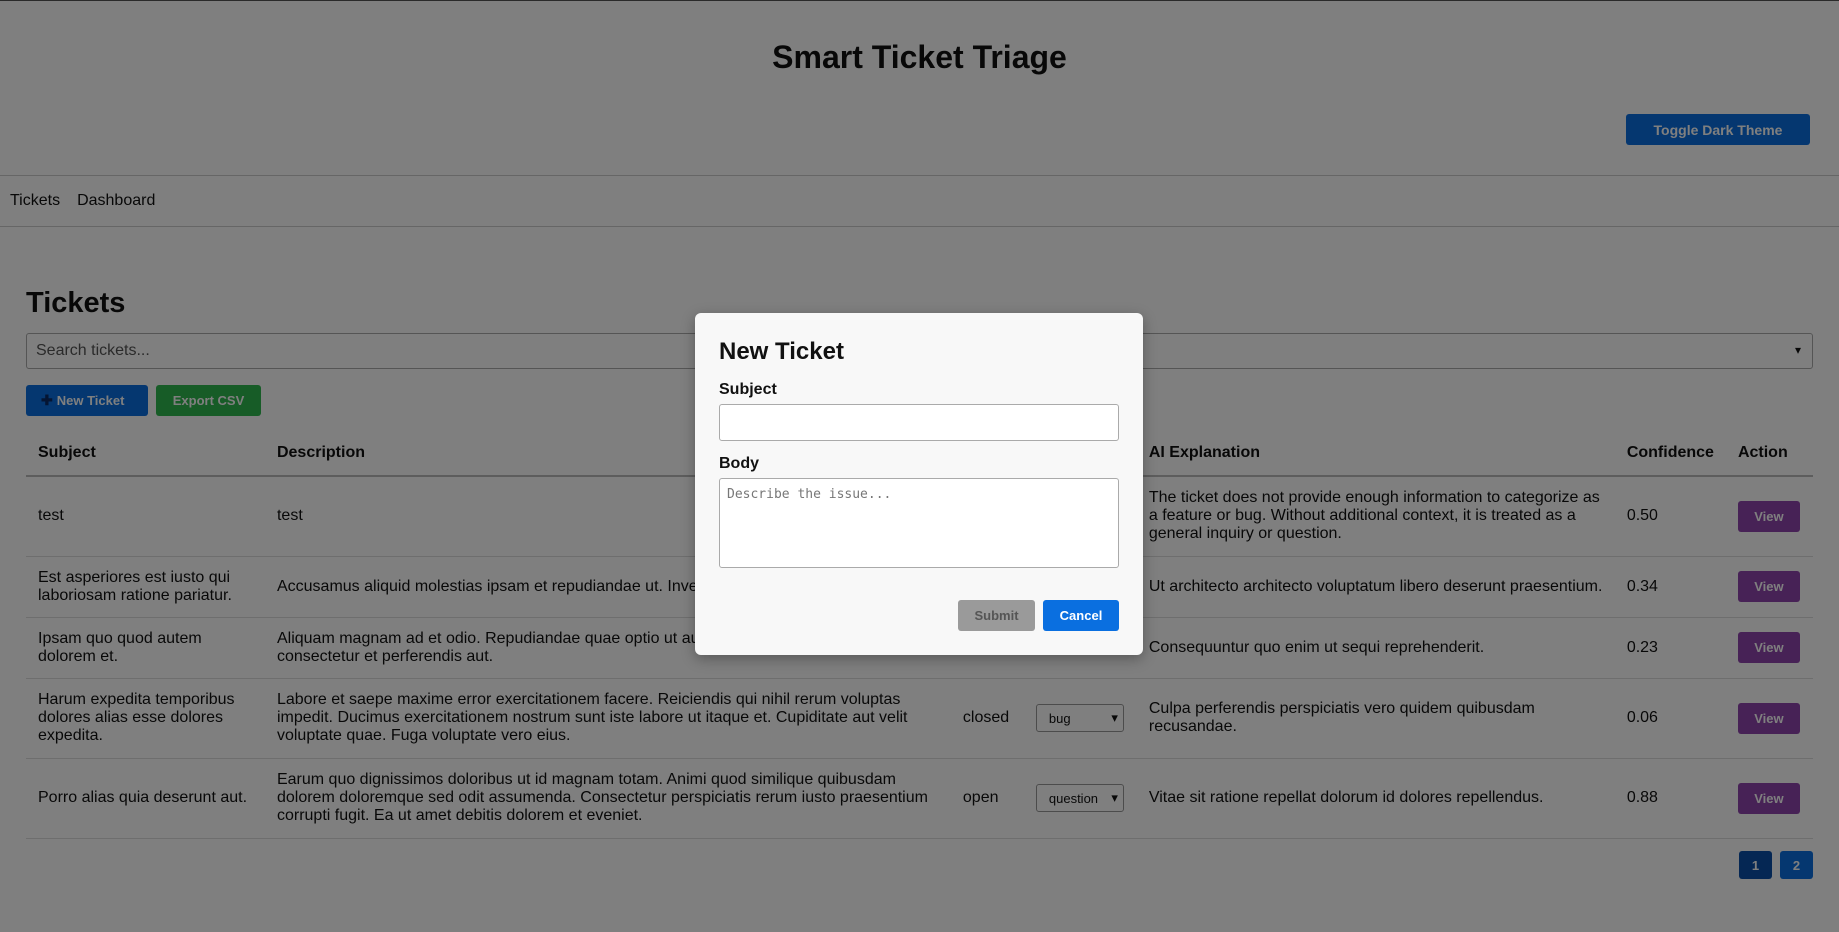  What do you see at coordinates (1038, 615) in the screenshot?
I see `modal-actions: Submit Cancel` at bounding box center [1038, 615].